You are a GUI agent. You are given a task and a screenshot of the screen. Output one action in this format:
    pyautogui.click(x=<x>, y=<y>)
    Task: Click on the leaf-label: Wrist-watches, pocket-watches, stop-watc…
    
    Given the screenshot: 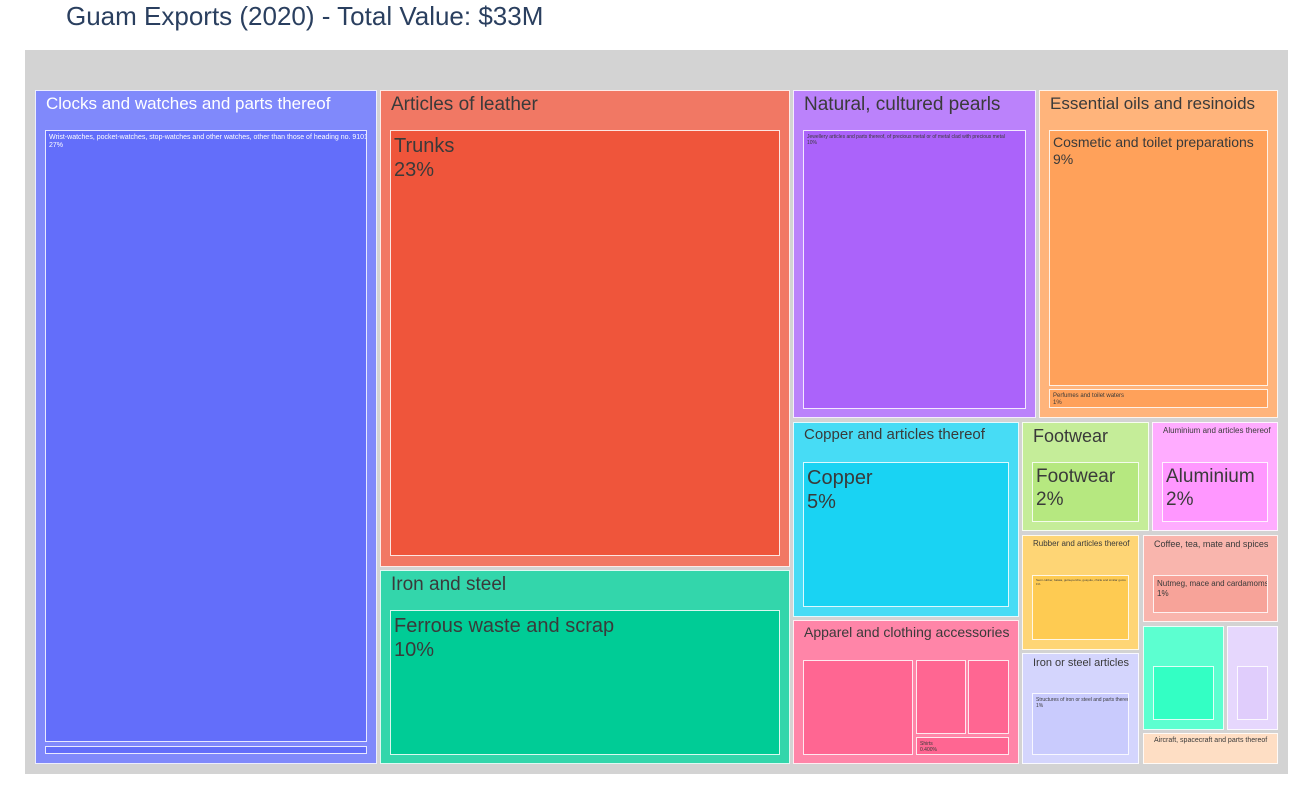 What is the action you would take?
    pyautogui.click(x=208, y=142)
    